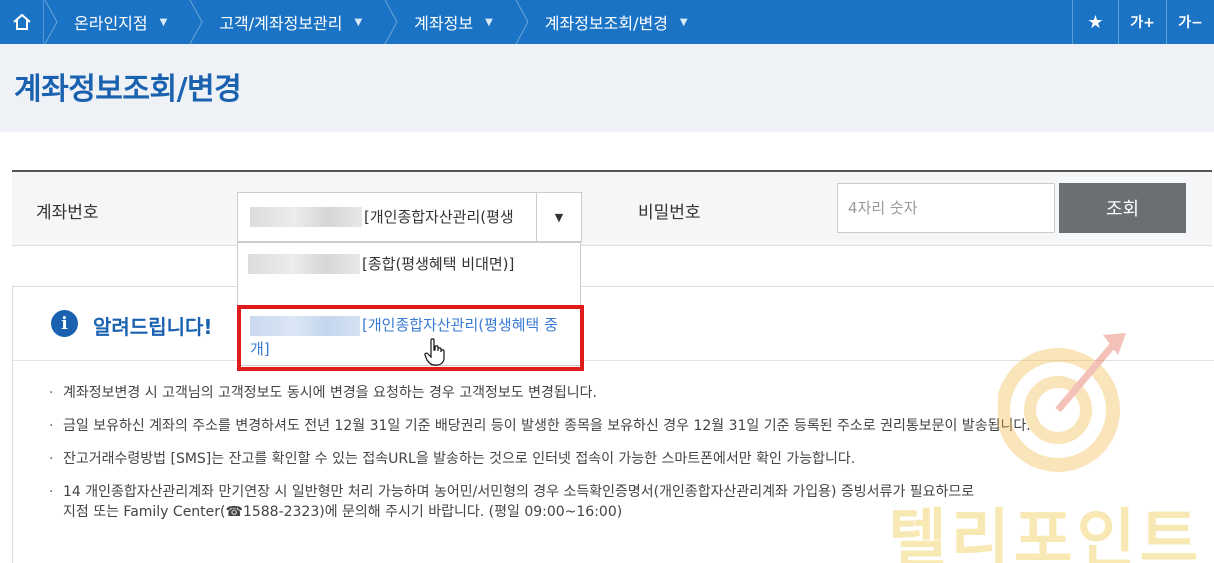 Image resolution: width=1214 pixels, height=563 pixels. I want to click on nav-item-customer-account: 고객/계좌정보관리 ▼, so click(286, 22).